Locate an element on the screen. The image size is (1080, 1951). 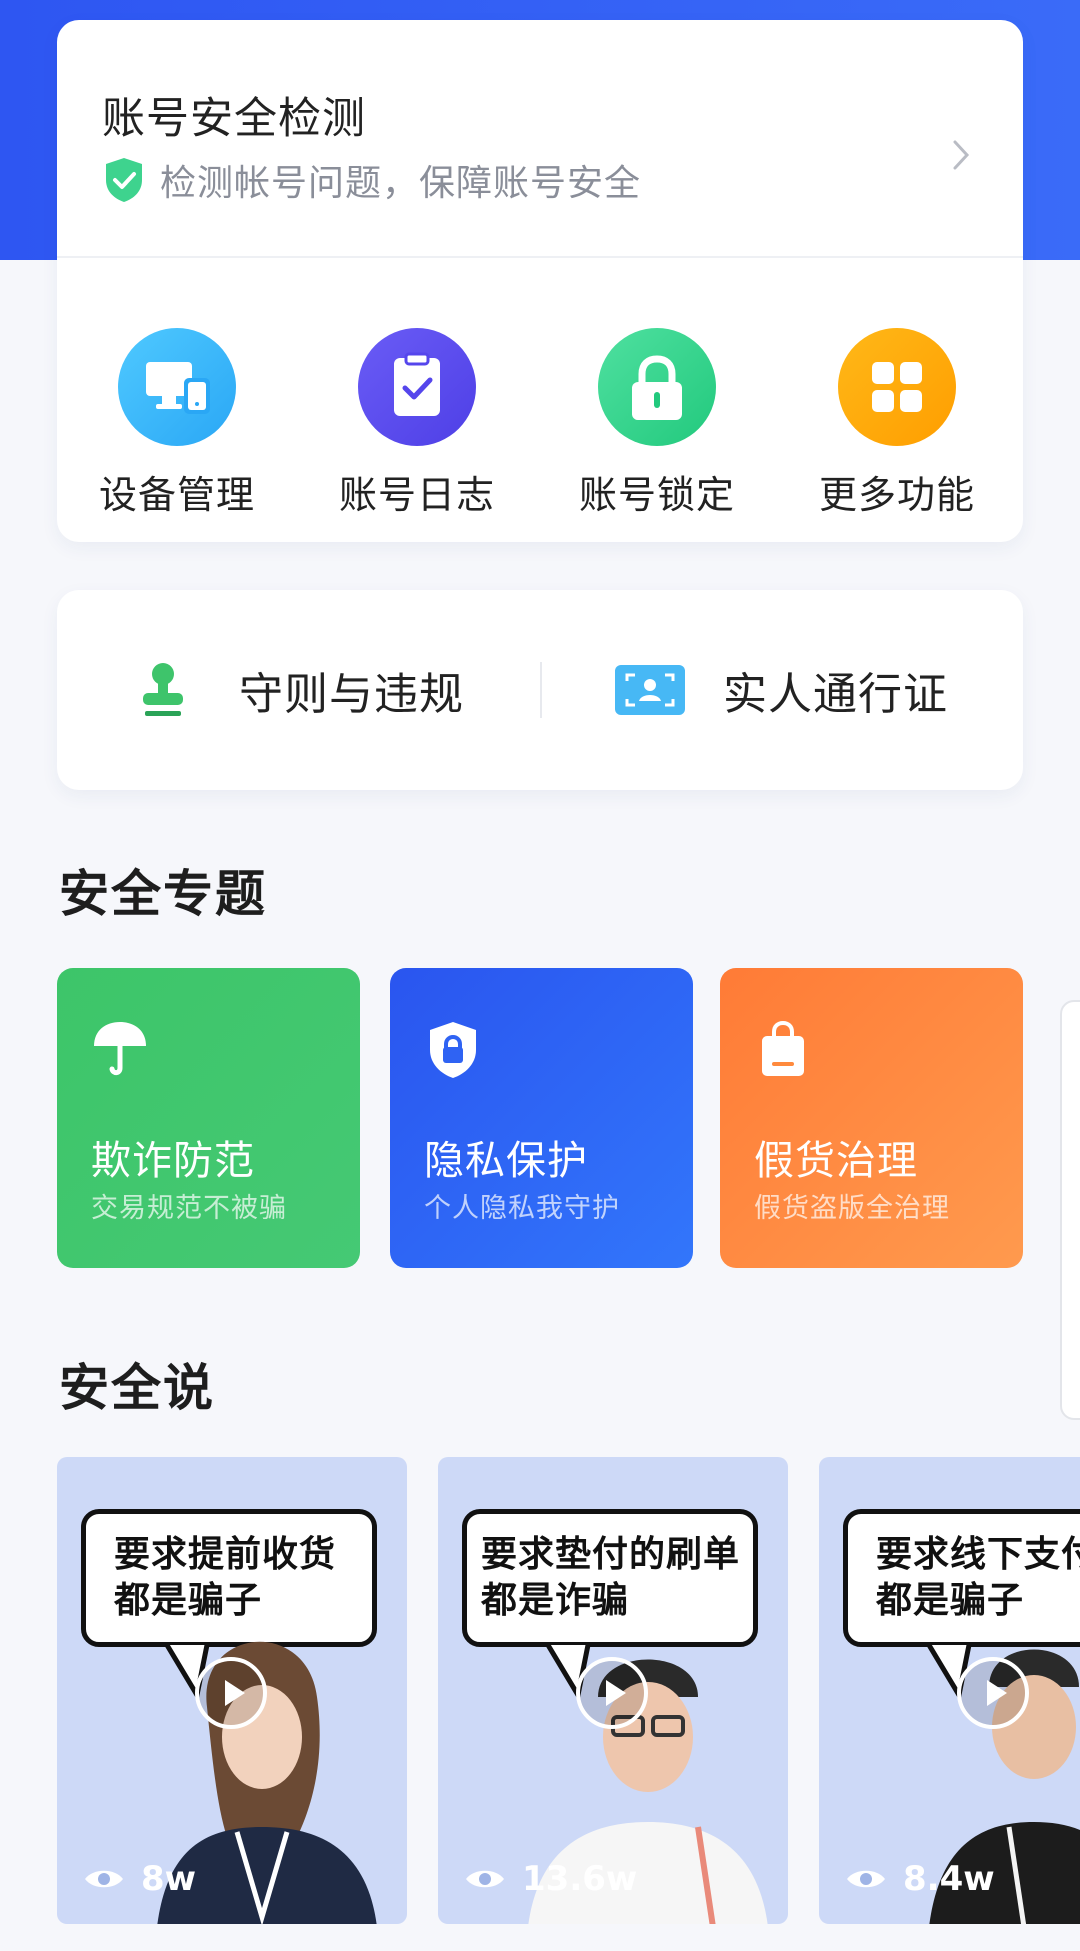
video-card: 要求提前收货 都是骗子 8w is located at coordinates (232, 1690).